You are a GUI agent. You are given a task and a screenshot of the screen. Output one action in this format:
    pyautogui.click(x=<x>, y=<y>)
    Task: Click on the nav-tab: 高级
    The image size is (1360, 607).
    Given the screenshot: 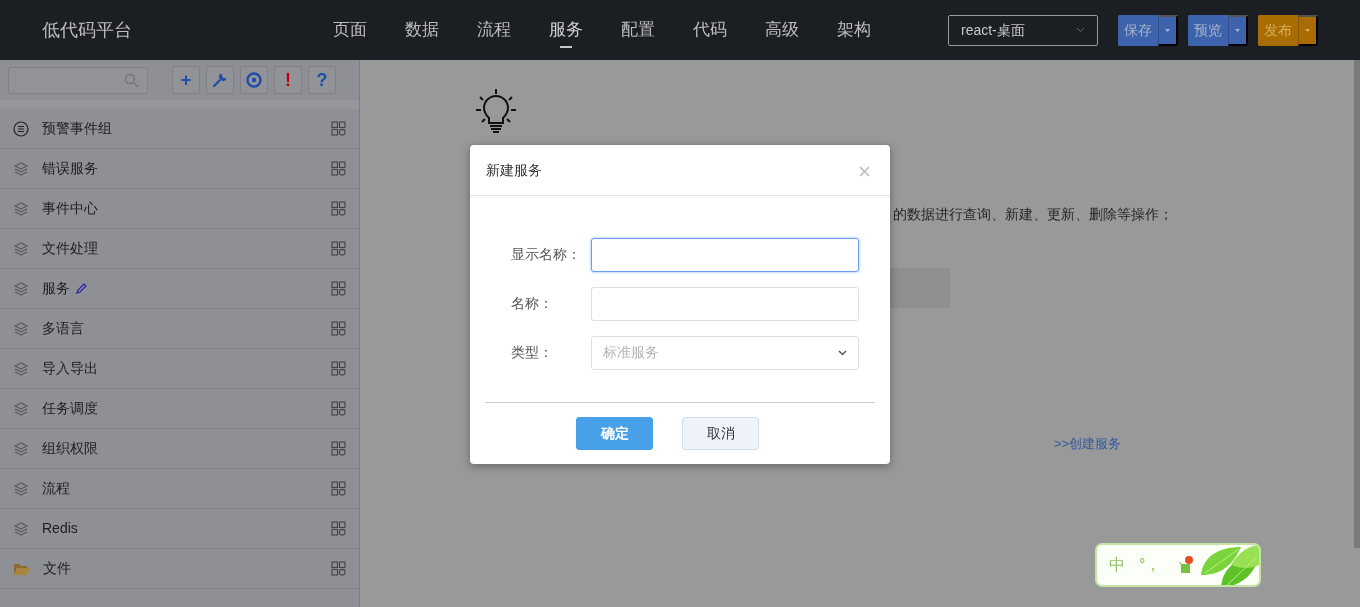 What is the action you would take?
    pyautogui.click(x=782, y=30)
    